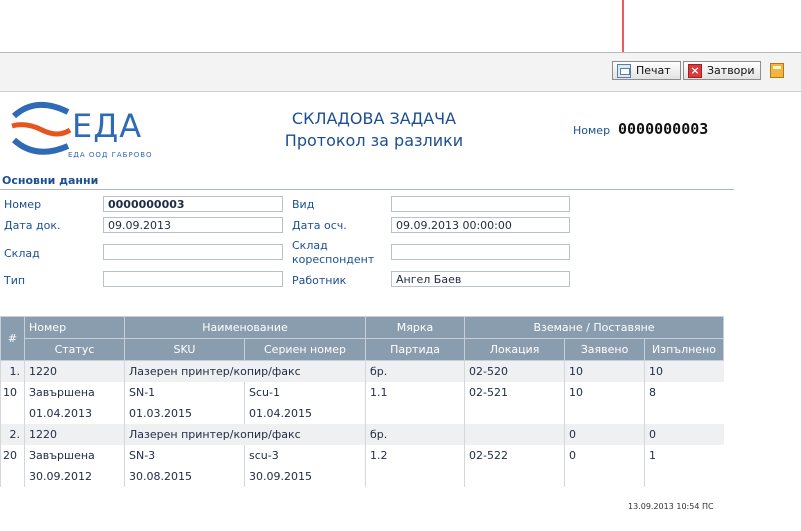 Image resolution: width=801 pixels, height=531 pixels. What do you see at coordinates (514, 392) in the screenshot?
I see `cell: 02-521` at bounding box center [514, 392].